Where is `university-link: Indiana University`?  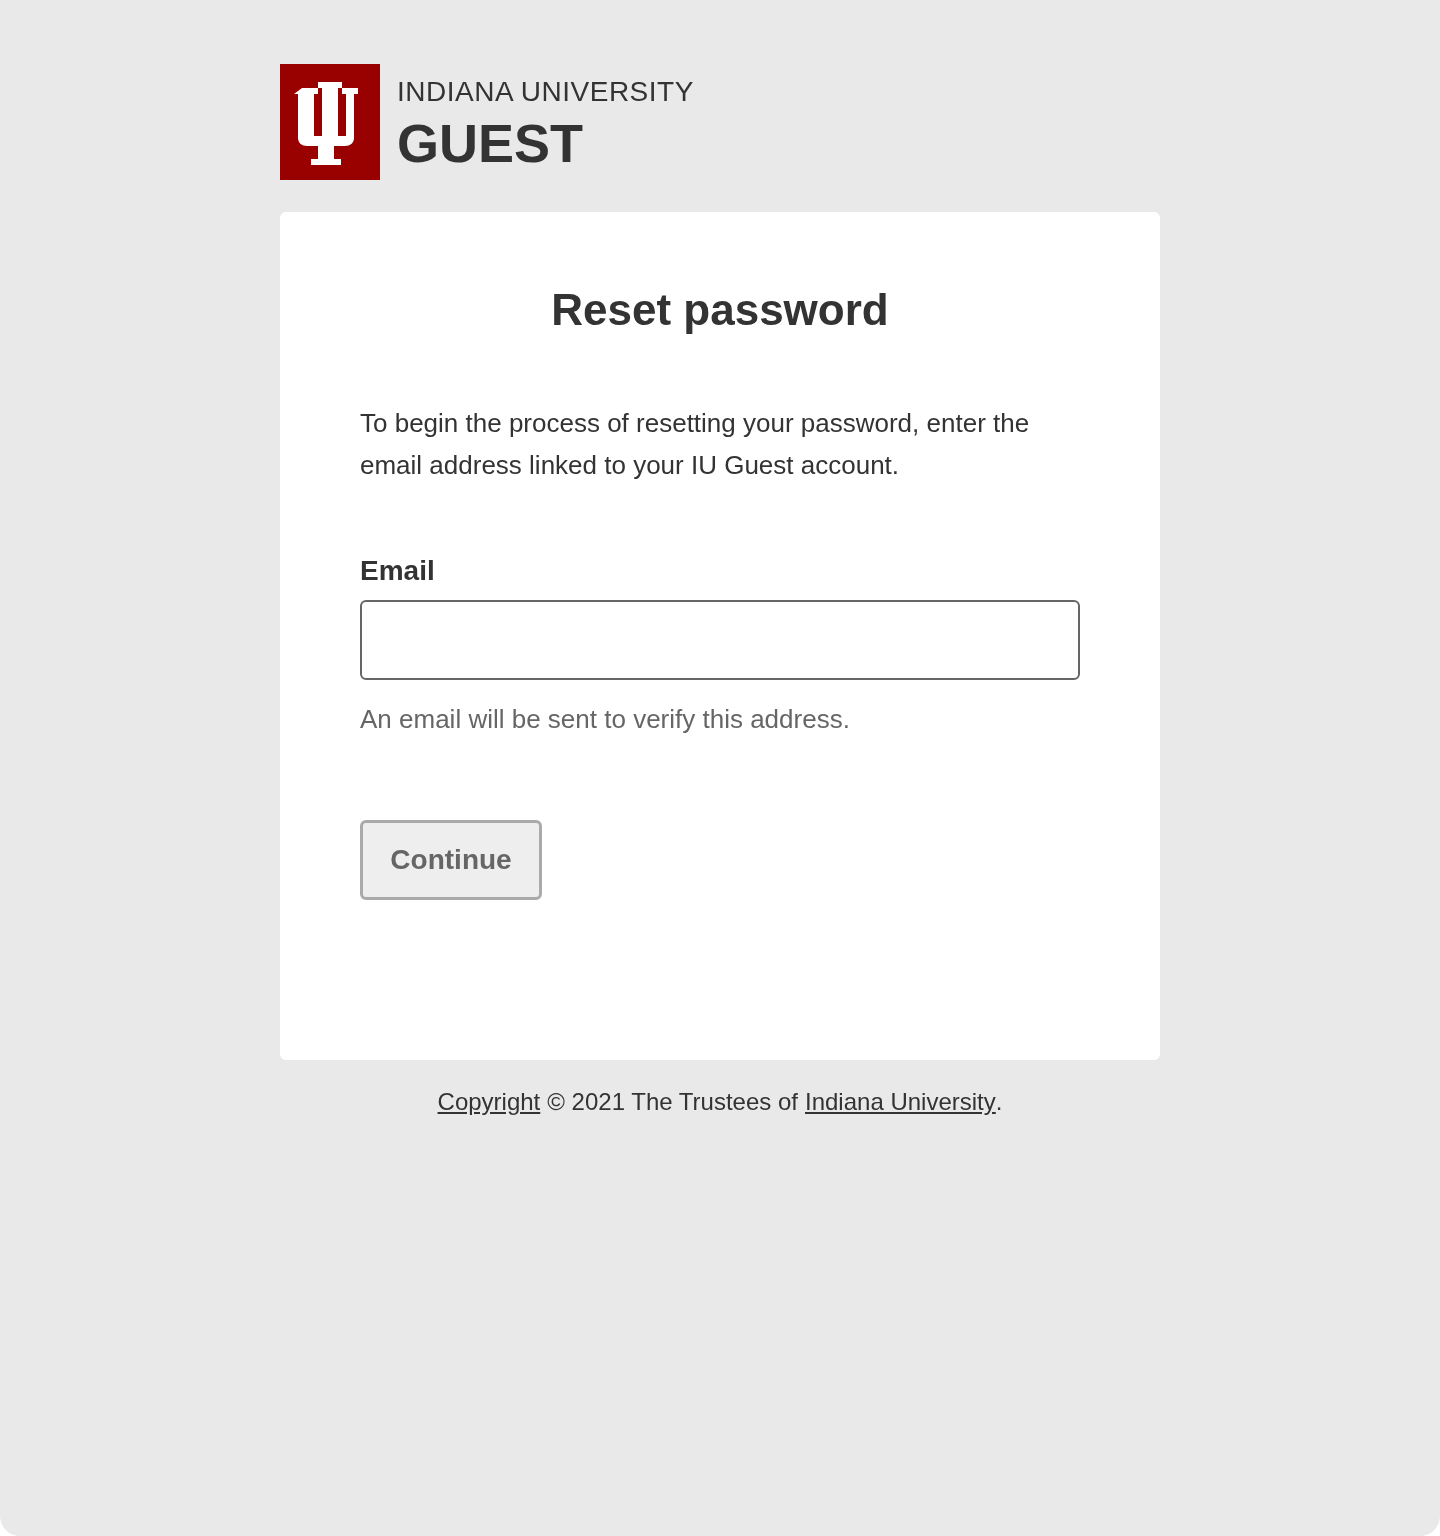 university-link: Indiana University is located at coordinates (900, 1102).